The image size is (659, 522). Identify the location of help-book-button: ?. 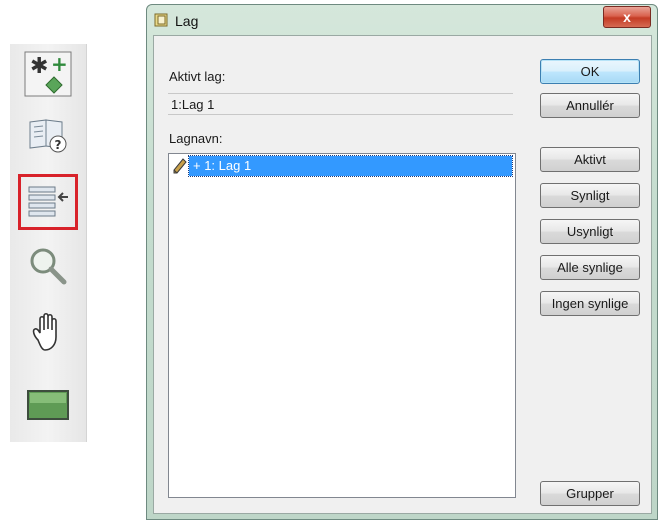
(48, 134).